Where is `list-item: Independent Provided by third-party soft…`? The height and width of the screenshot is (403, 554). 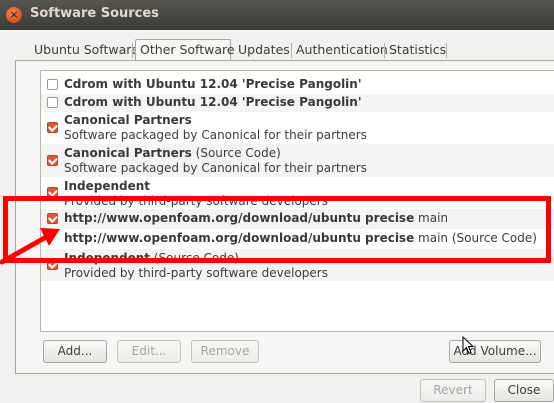 list-item: Independent Provided by third-party soft… is located at coordinates (297, 193).